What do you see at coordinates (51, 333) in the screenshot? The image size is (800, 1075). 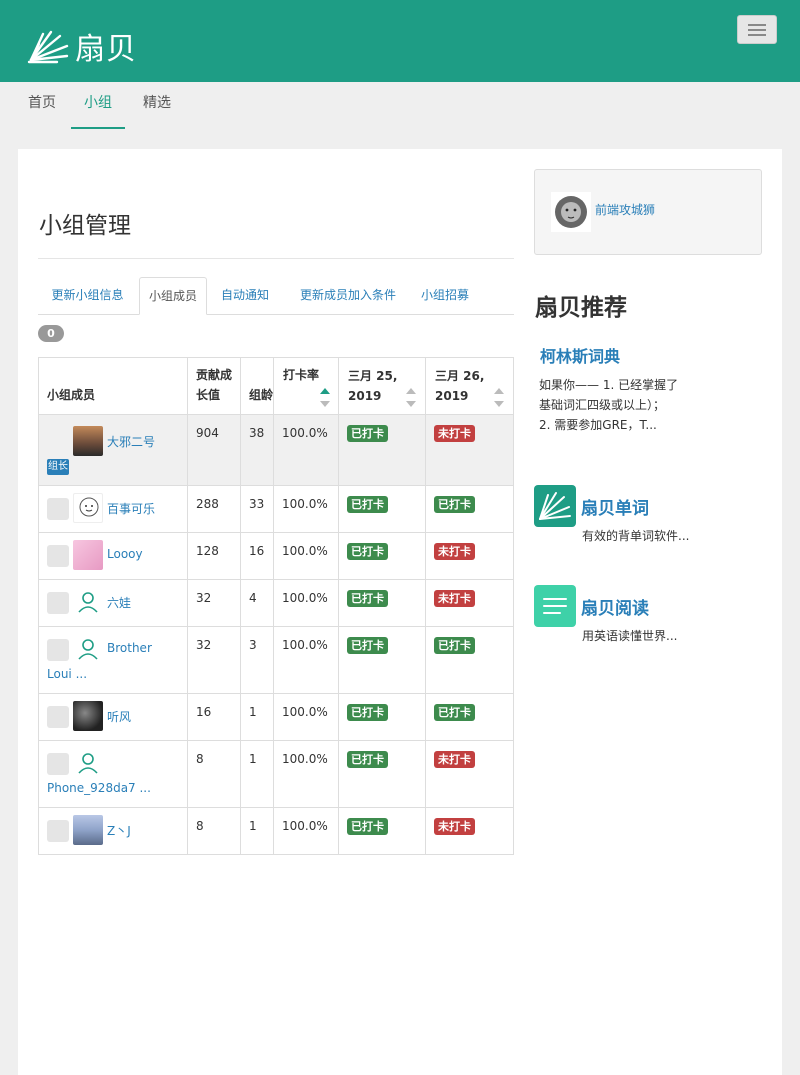 I see `member-count-badge: 0` at bounding box center [51, 333].